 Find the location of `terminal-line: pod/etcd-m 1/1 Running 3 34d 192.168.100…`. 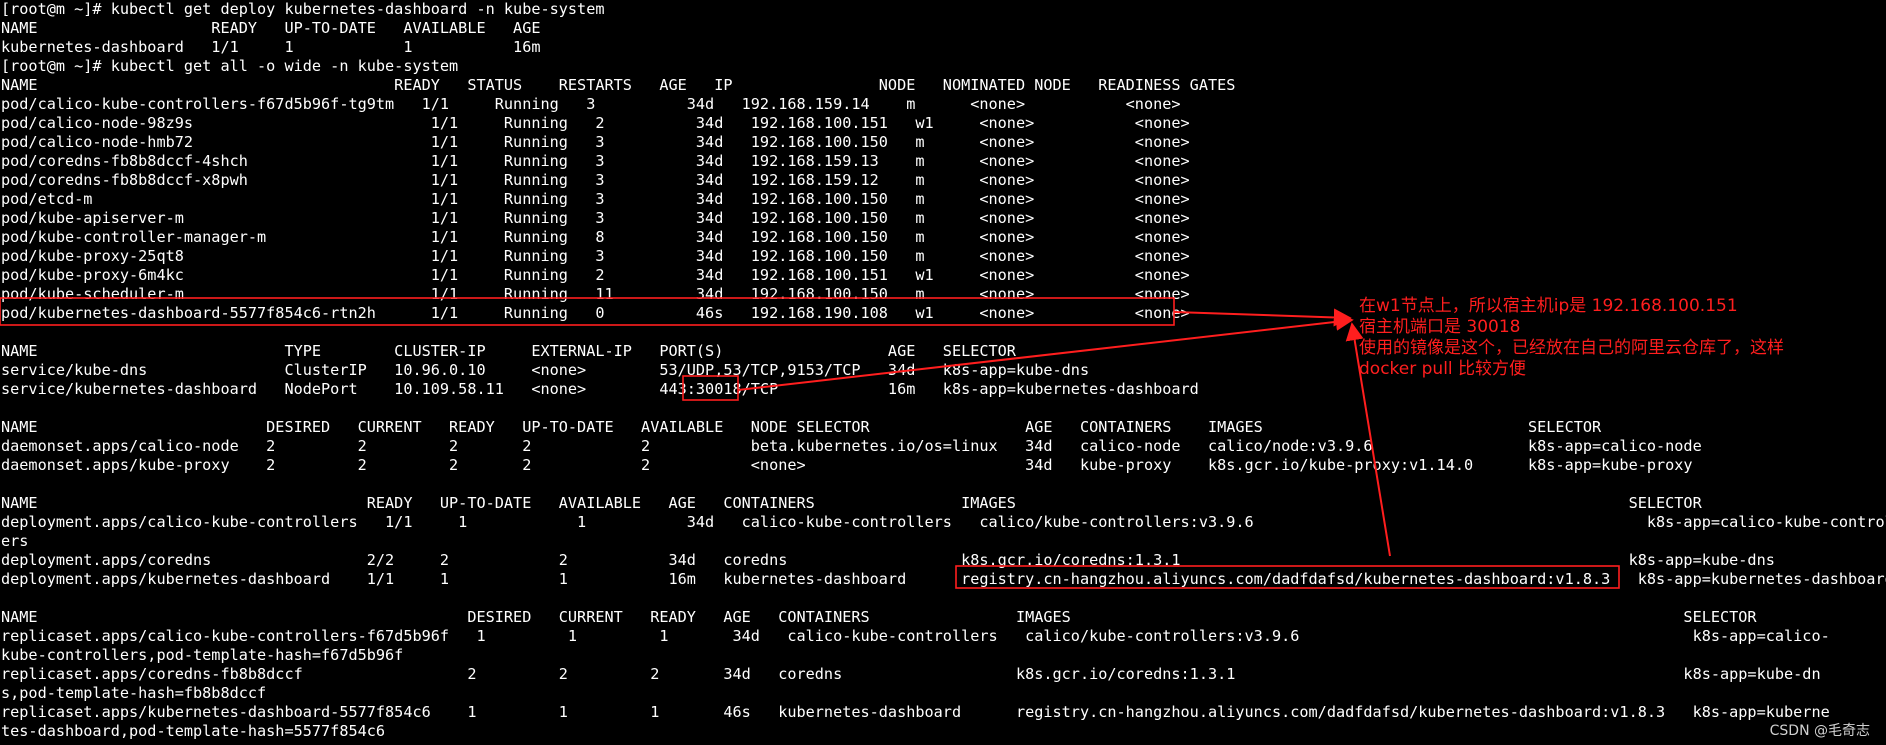

terminal-line: pod/etcd-m 1/1 Running 3 34d 192.168.100… is located at coordinates (595, 199).